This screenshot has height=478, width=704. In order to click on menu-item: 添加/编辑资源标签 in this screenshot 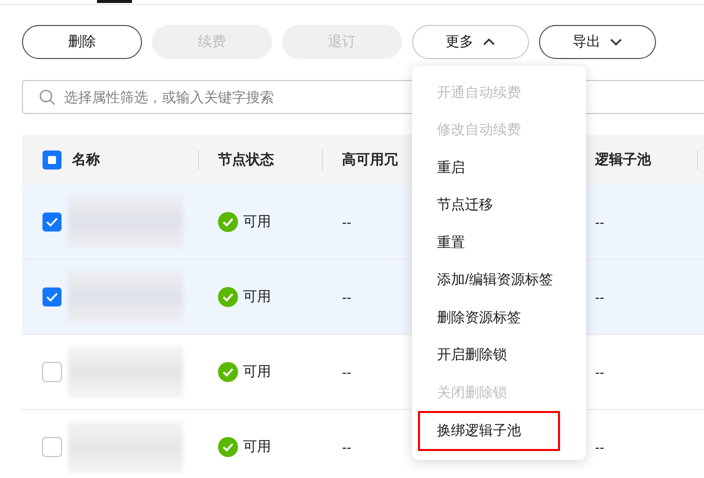, I will do `click(489, 280)`.